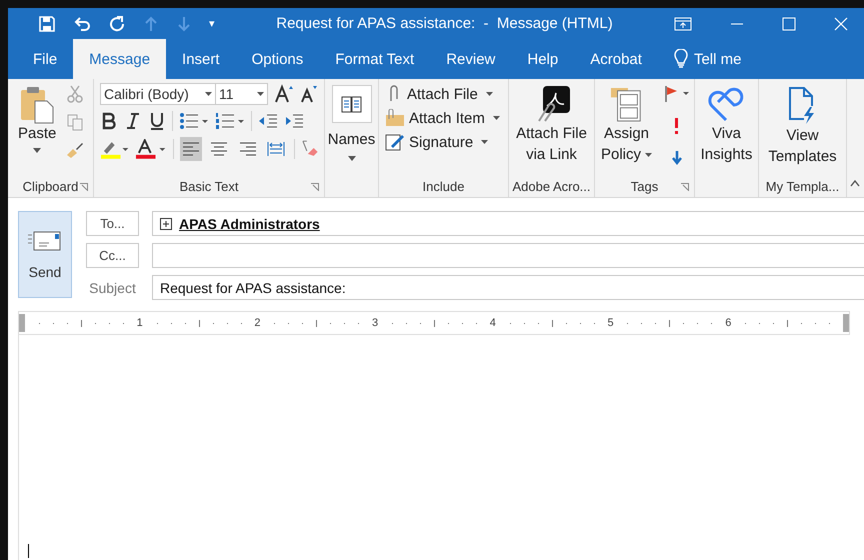  I want to click on ribbon-tab: Message, so click(119, 59).